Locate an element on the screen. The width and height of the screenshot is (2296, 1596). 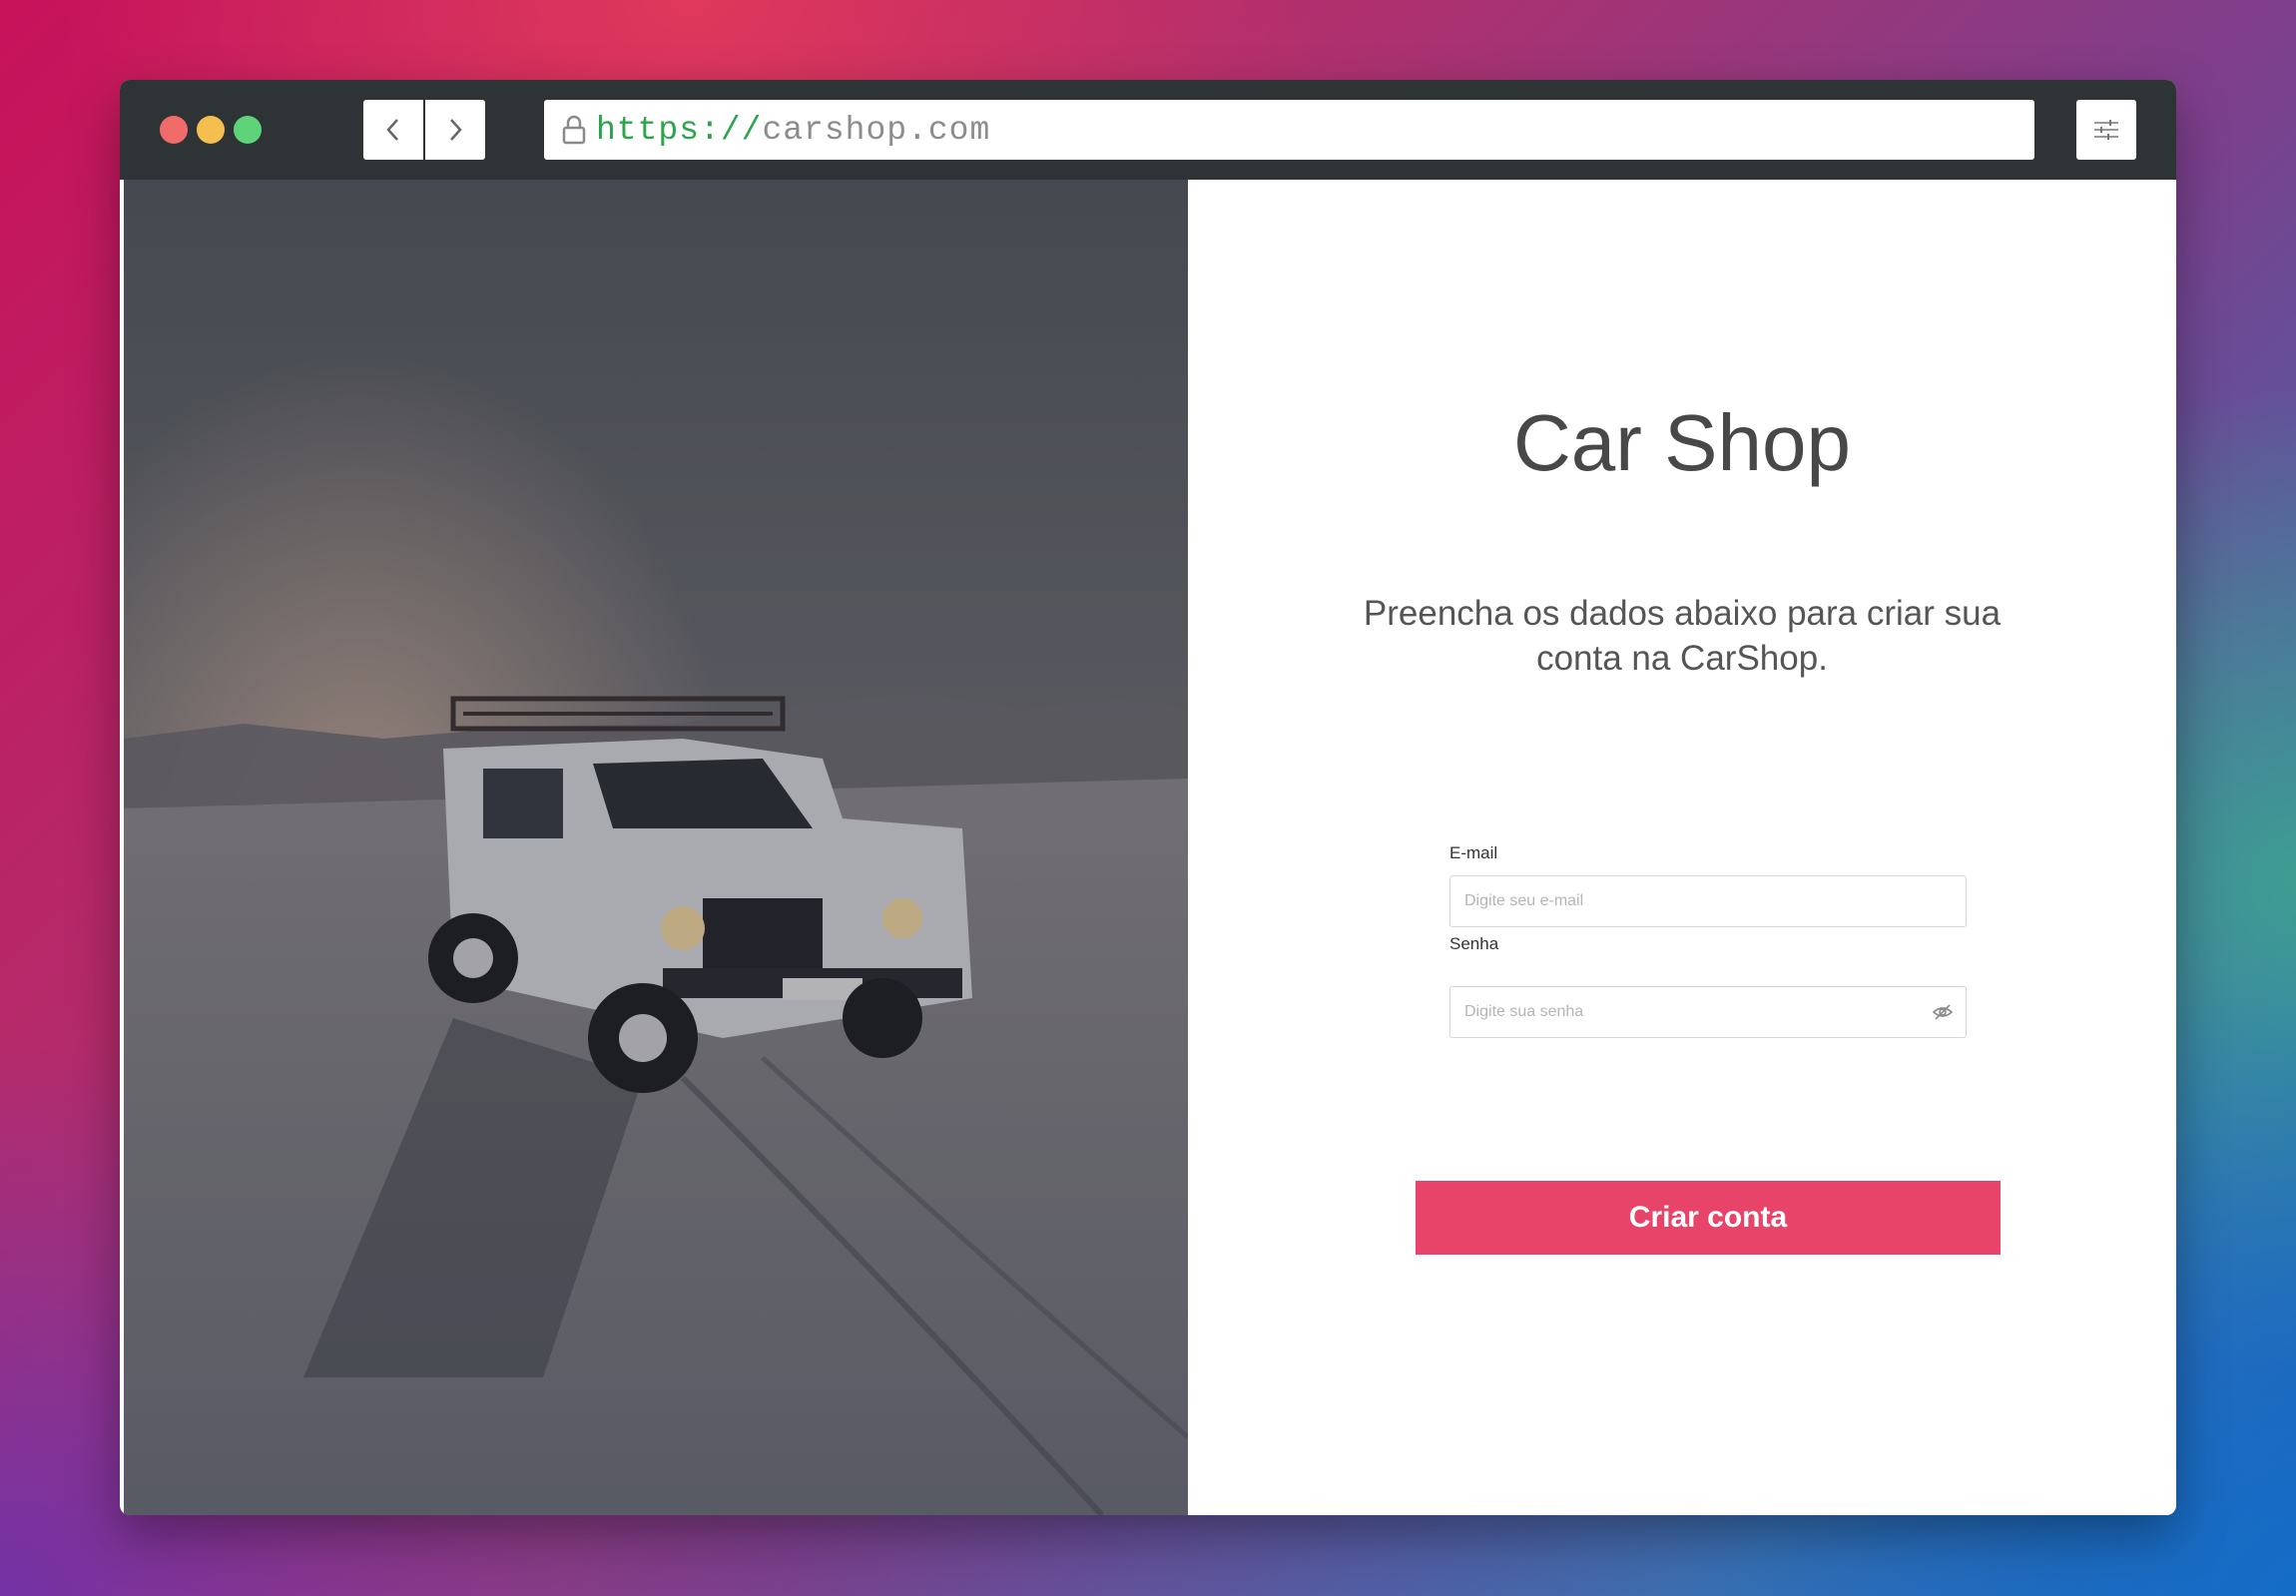
settings-sliders-icon is located at coordinates (2106, 130).